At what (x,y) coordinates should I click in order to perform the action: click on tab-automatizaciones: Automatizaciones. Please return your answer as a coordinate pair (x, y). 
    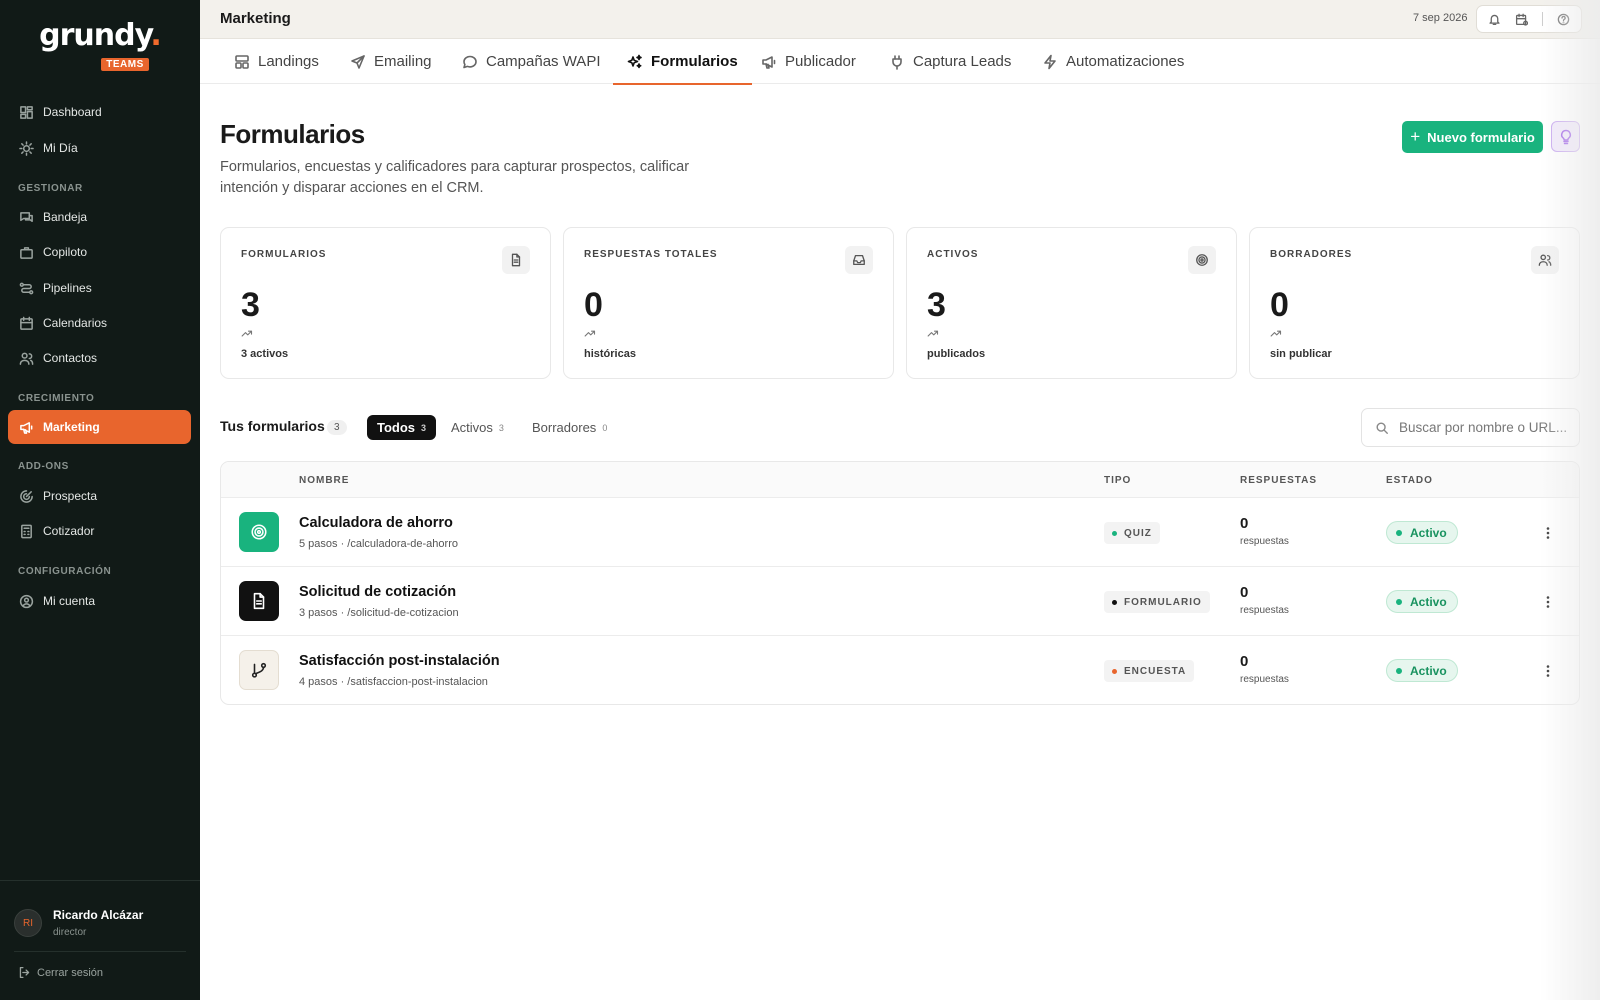
    Looking at the image, I should click on (1113, 61).